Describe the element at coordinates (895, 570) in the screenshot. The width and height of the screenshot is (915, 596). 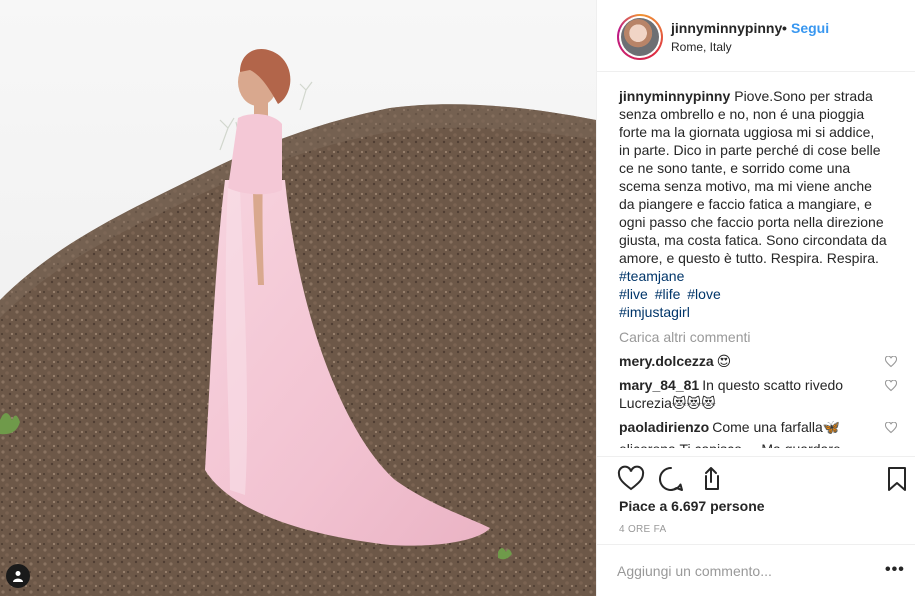
I see `more-options-button: •••` at that location.